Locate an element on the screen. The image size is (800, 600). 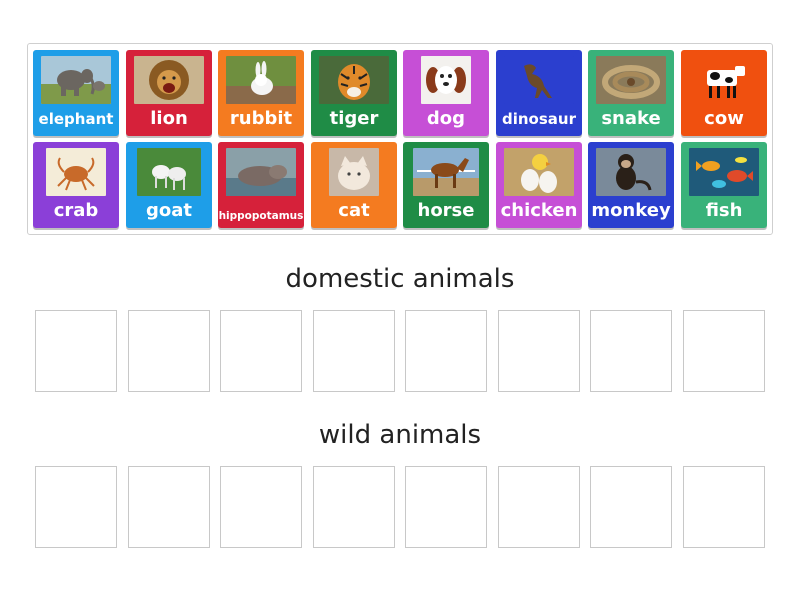
tile-snake: snake is located at coordinates (631, 93).